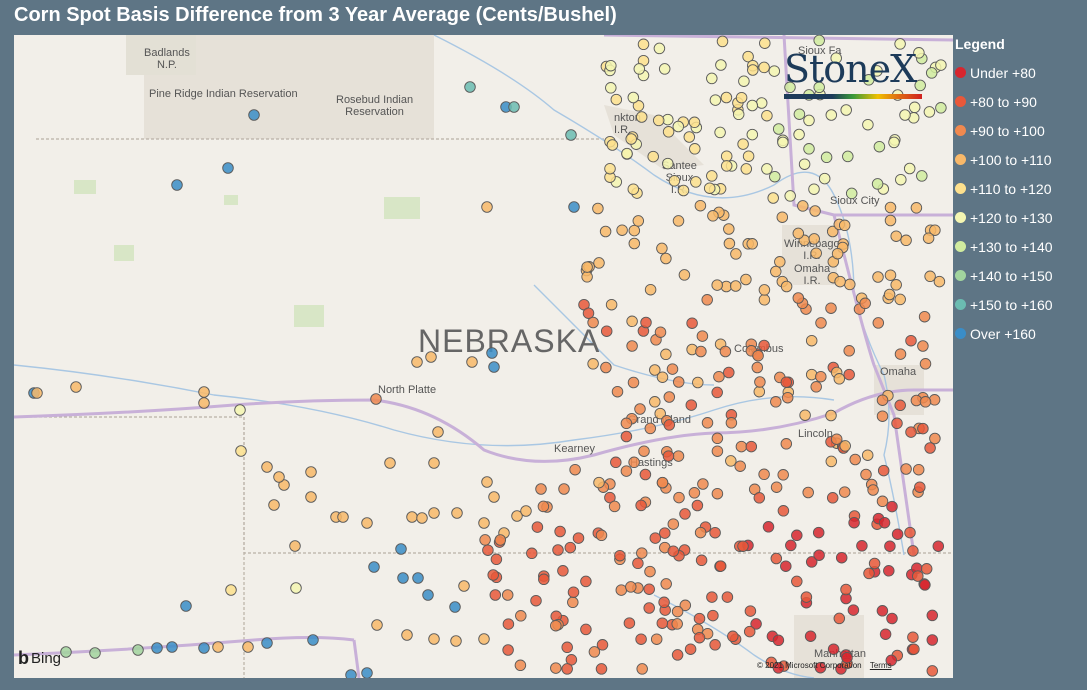 This screenshot has height=690, width=1087. I want to click on legend-item: +80 to +90, so click(1020, 101).